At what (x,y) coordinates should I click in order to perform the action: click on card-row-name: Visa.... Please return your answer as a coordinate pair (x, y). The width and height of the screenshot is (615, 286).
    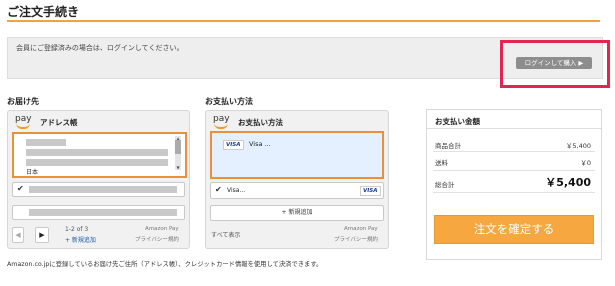
    Looking at the image, I should click on (236, 190).